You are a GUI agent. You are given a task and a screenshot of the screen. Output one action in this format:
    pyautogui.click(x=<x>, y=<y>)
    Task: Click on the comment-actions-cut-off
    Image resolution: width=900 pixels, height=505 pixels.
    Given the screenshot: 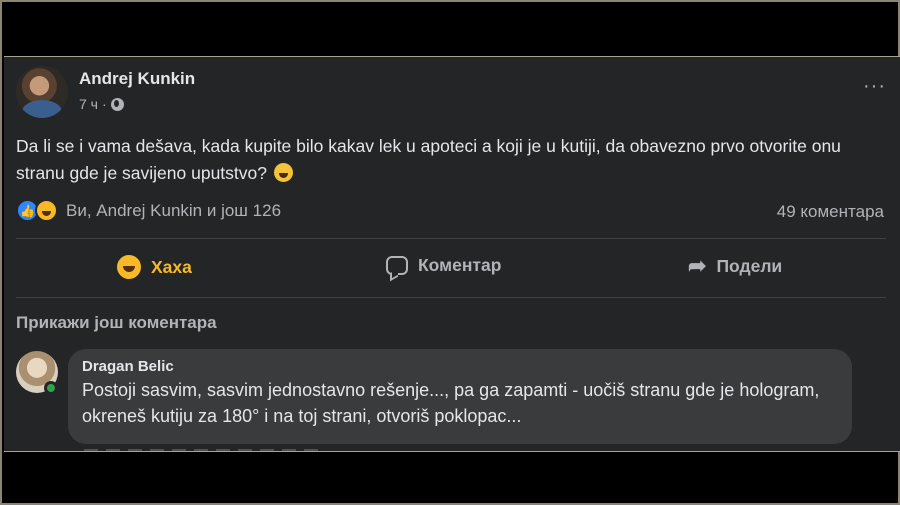 What is the action you would take?
    pyautogui.click(x=204, y=450)
    